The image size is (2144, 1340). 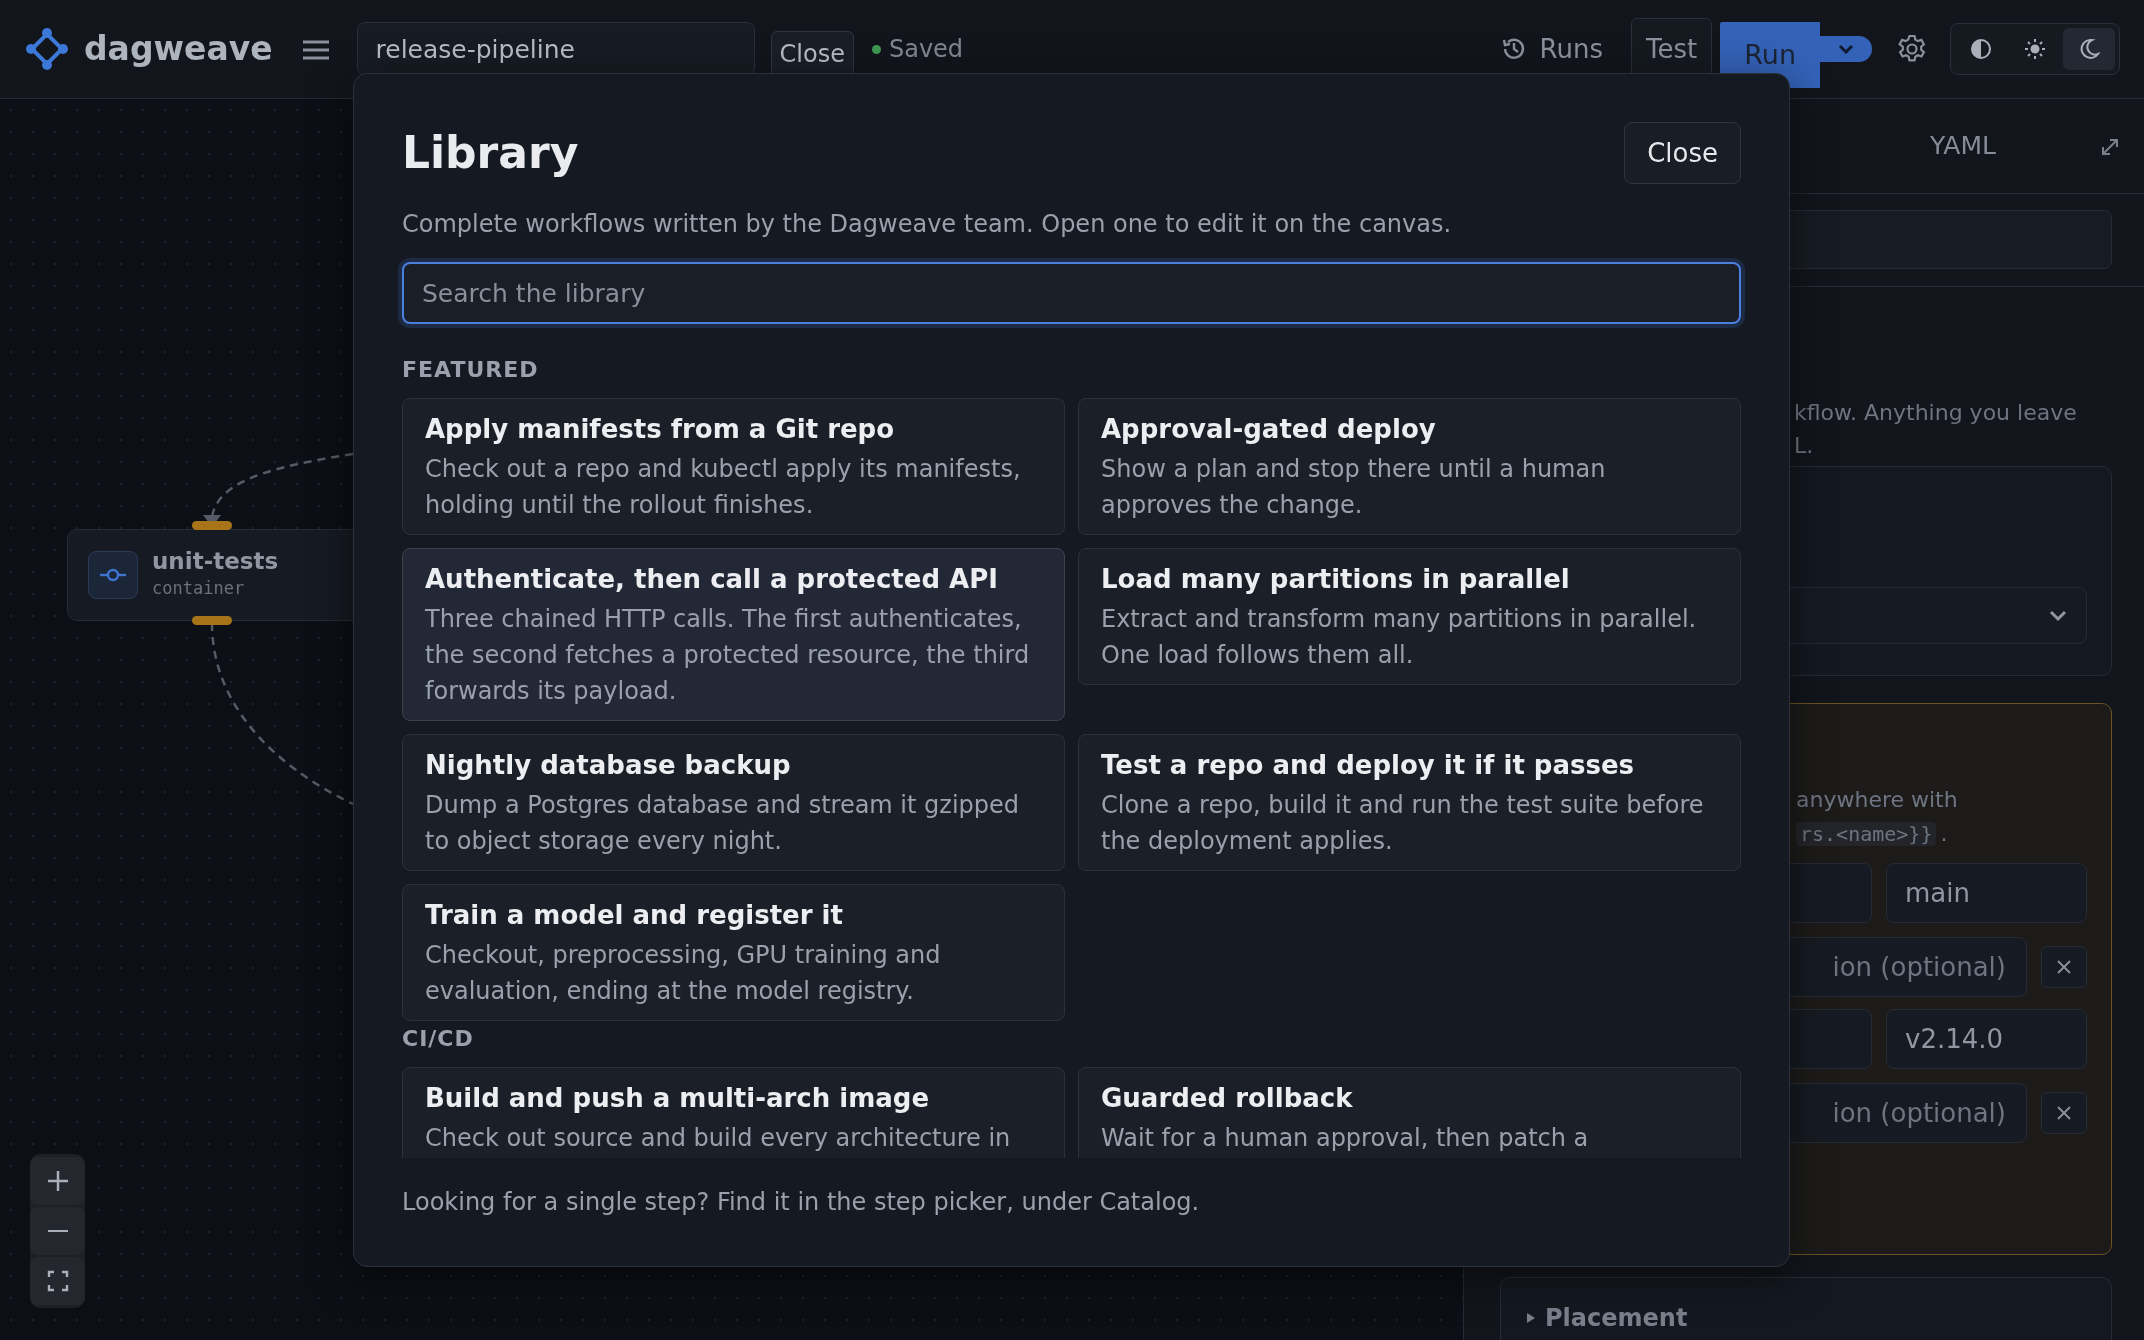 I want to click on workflow-card: Approval-gated deploy Show a plan and stop there until a human approves the change., so click(x=1409, y=466).